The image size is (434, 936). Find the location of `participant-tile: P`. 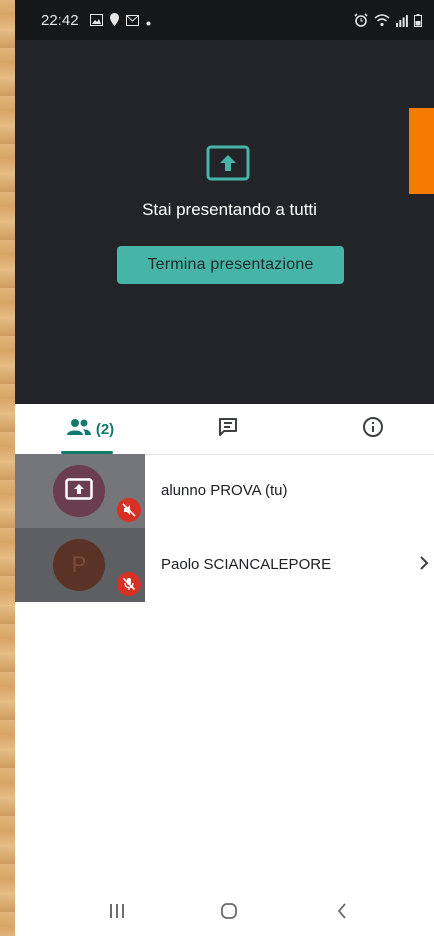

participant-tile: P is located at coordinates (80, 565).